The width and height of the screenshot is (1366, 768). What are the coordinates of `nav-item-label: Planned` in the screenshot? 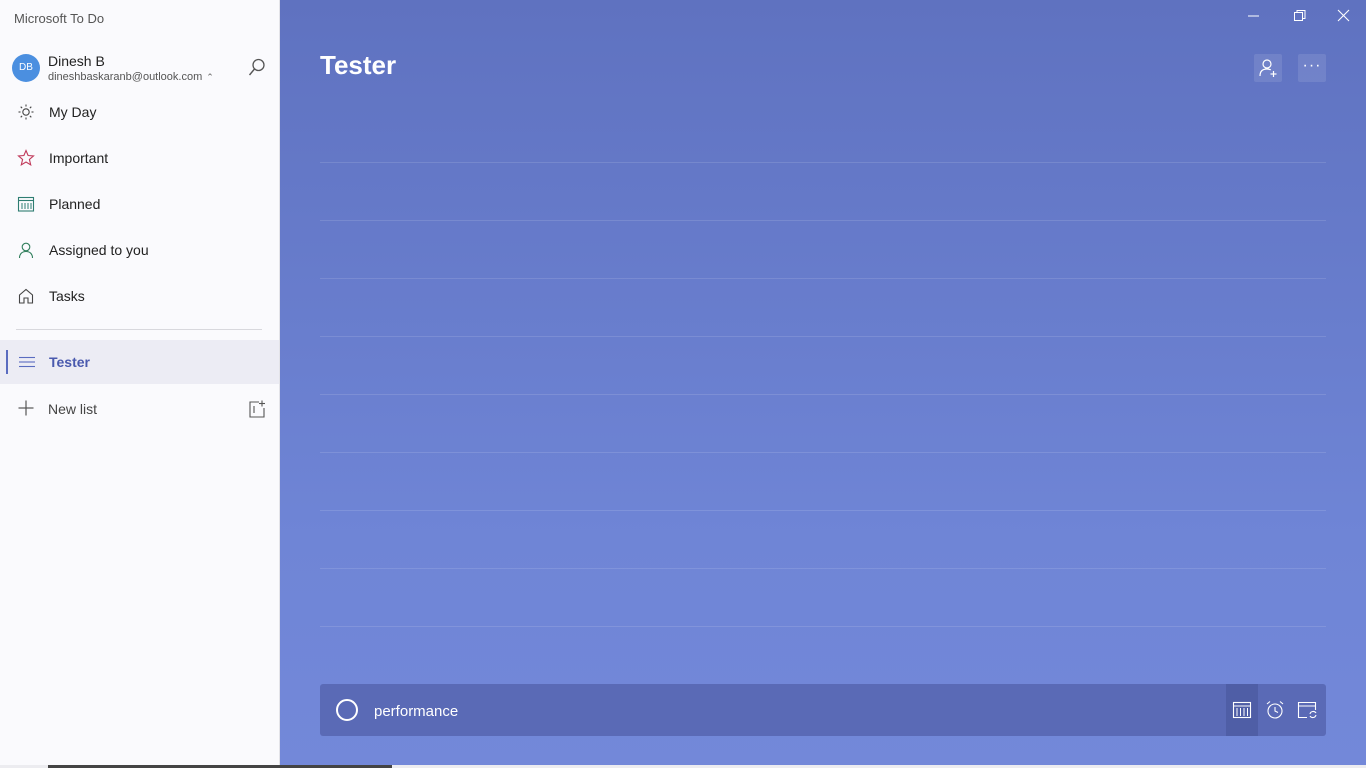 It's located at (75, 204).